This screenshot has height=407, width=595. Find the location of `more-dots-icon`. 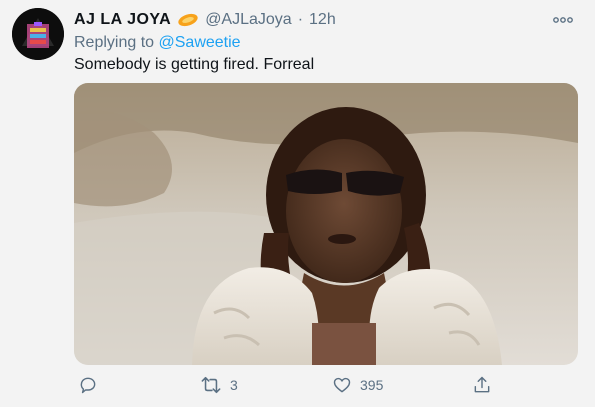

more-dots-icon is located at coordinates (563, 17).